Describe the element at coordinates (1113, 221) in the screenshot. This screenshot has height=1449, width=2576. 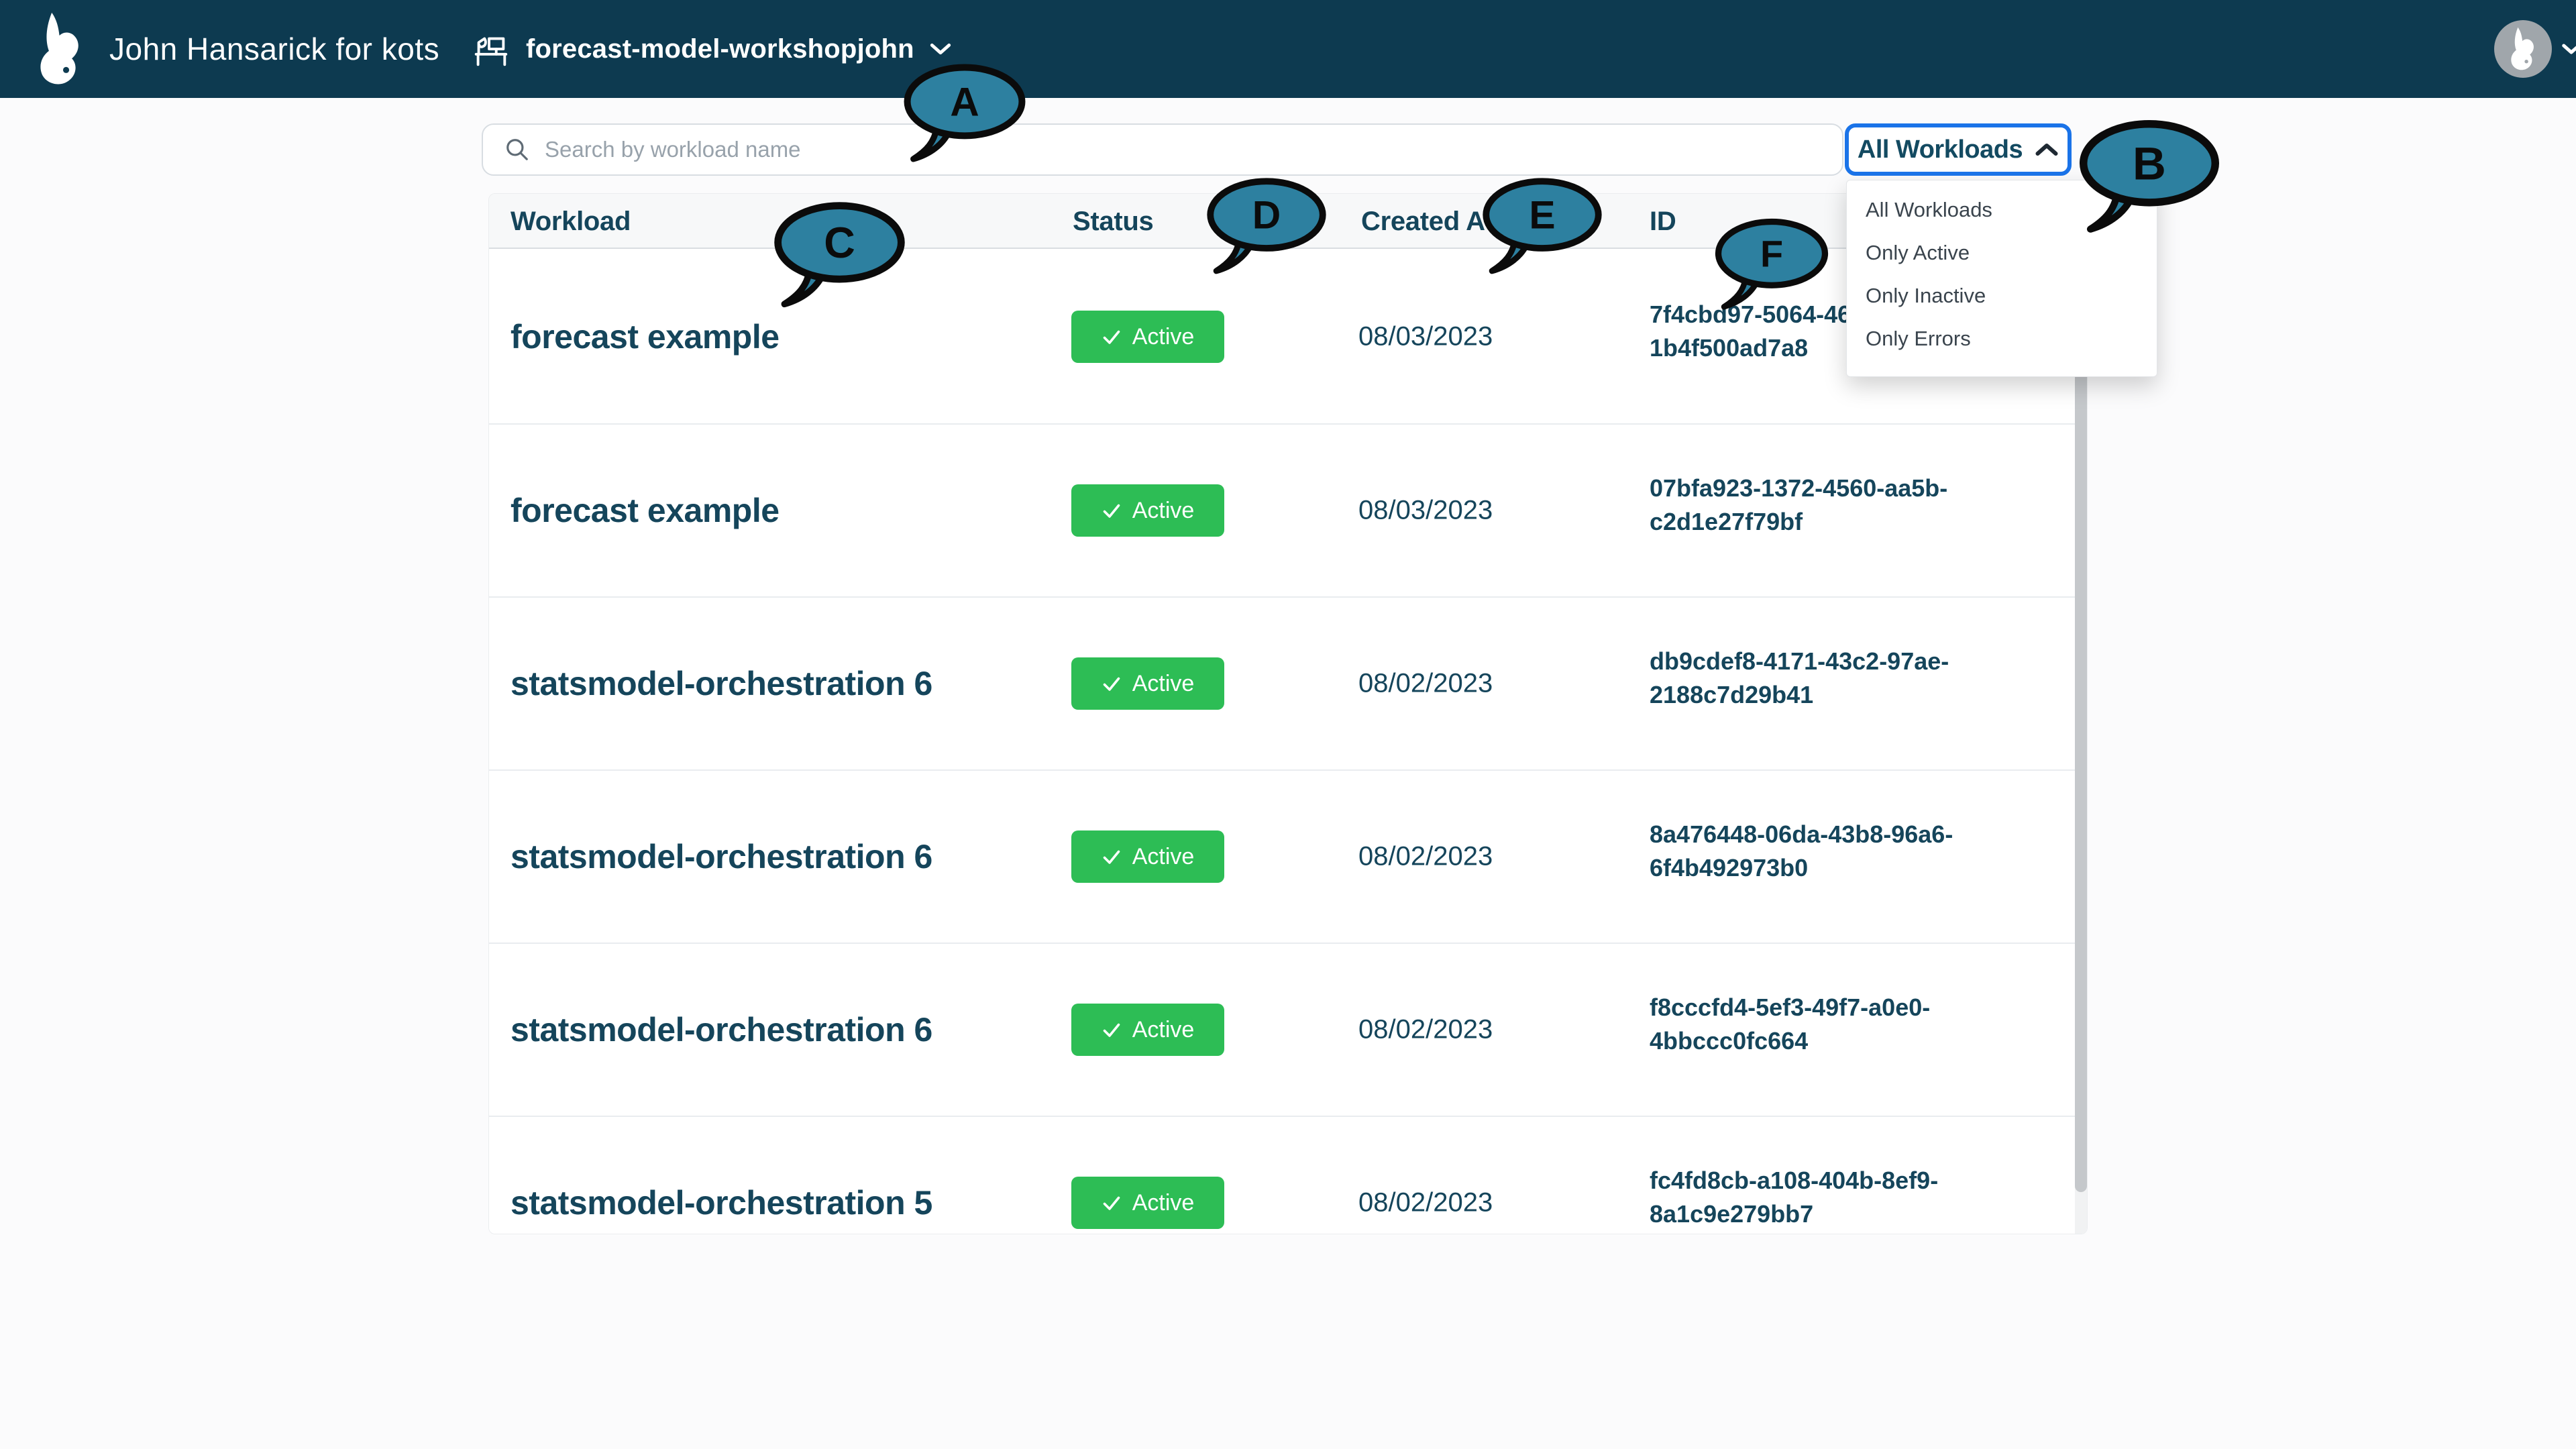
I see `column-header-status: Status` at that location.